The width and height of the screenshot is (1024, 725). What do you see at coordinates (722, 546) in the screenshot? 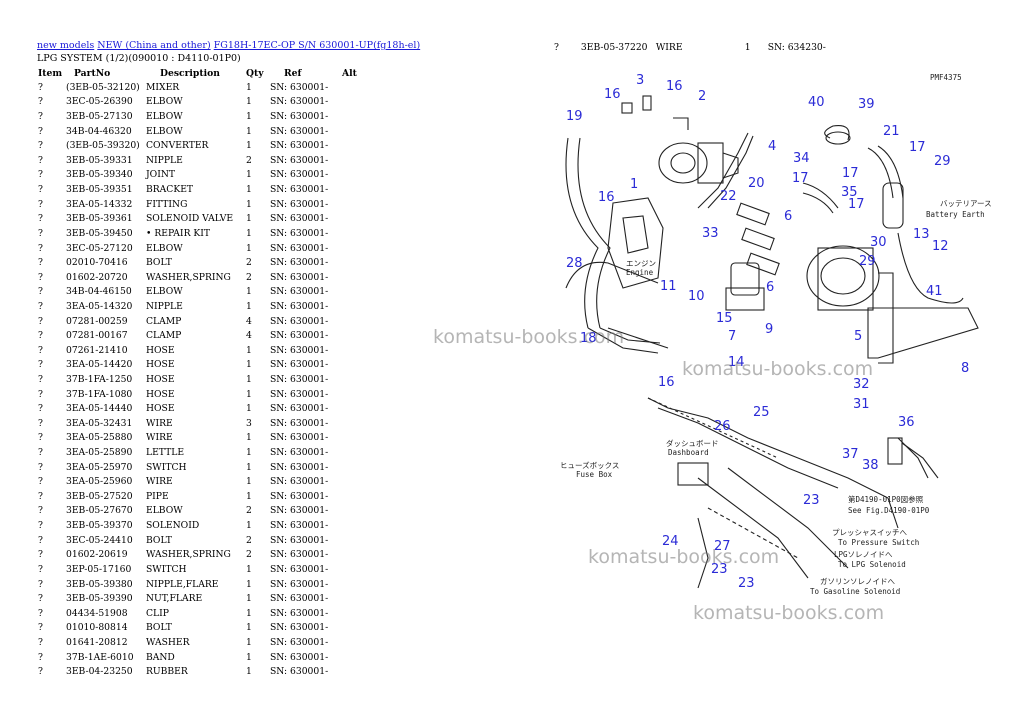
I see `callout-27: 27` at bounding box center [722, 546].